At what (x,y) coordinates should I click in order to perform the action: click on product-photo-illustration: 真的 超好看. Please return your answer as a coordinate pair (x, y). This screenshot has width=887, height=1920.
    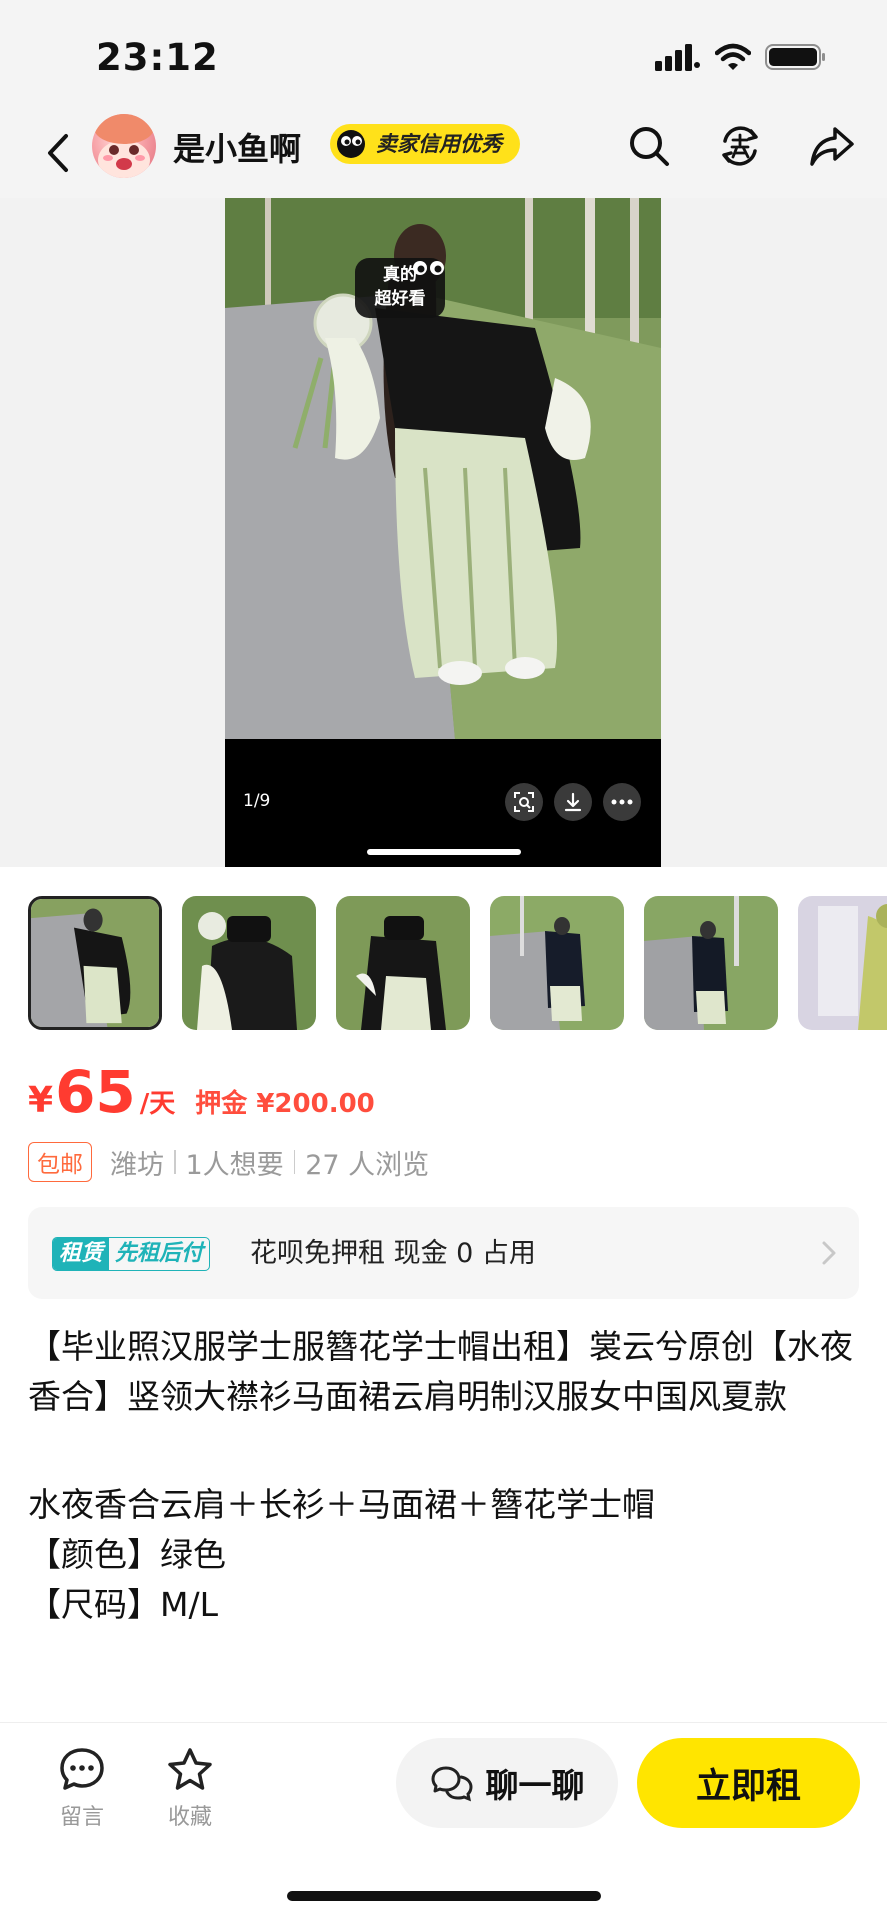
    Looking at the image, I should click on (443, 468).